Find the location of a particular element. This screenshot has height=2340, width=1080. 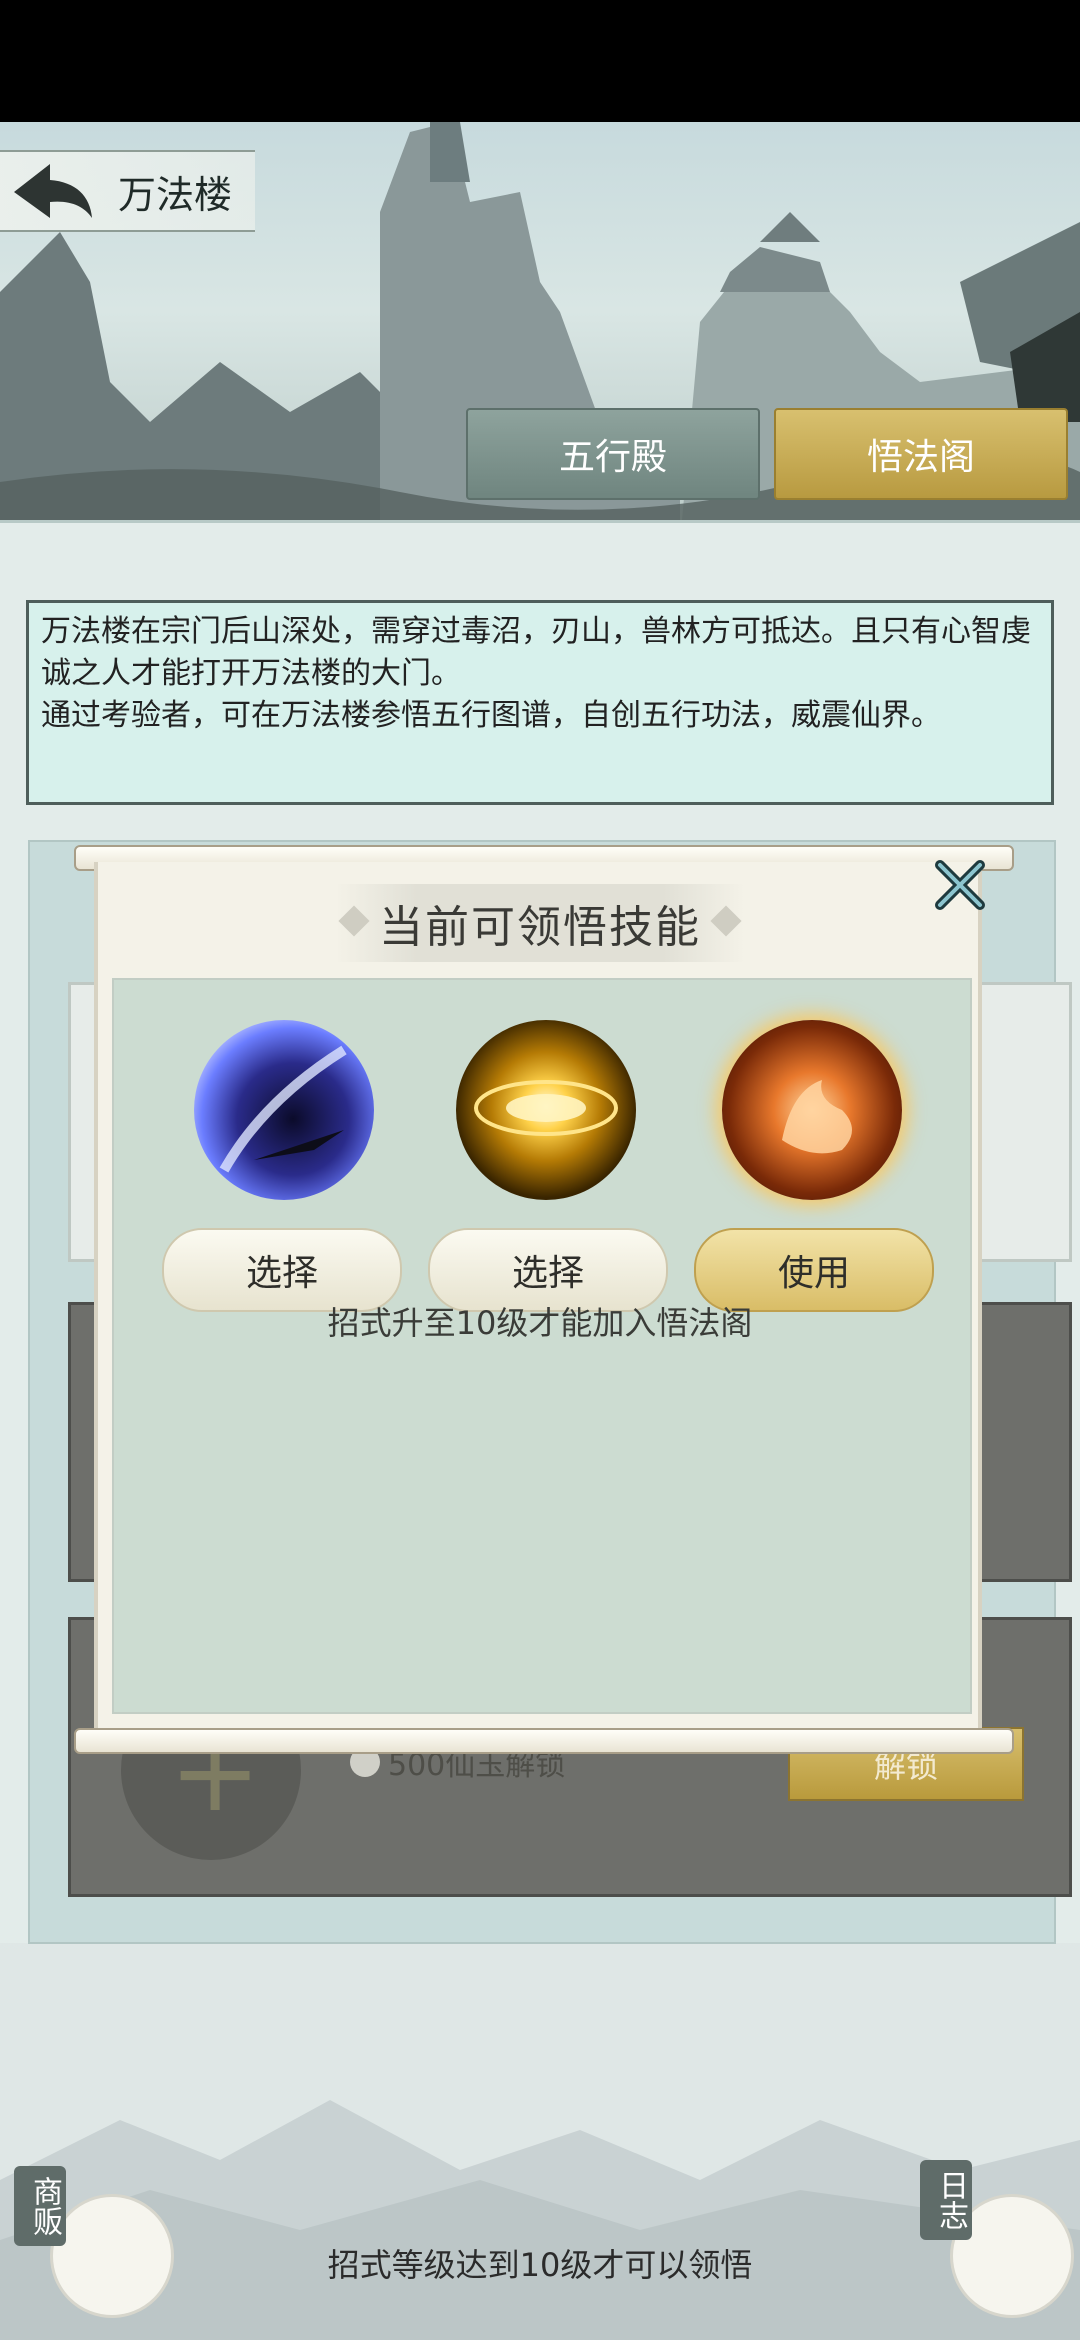

fire-fox-skill-icon is located at coordinates (812, 1110).